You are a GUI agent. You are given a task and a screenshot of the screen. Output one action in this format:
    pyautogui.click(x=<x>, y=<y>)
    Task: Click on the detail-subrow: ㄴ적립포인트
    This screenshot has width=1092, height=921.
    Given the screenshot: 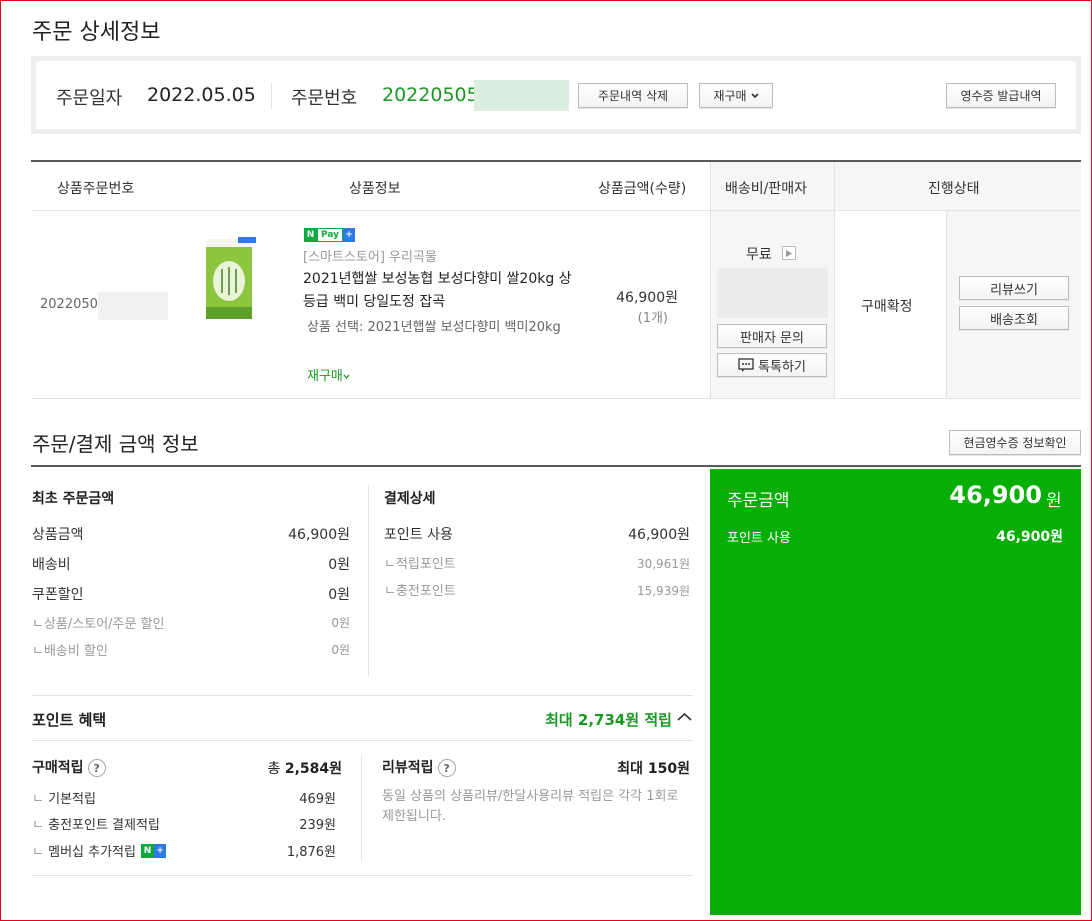 What is the action you would take?
    pyautogui.click(x=420, y=564)
    